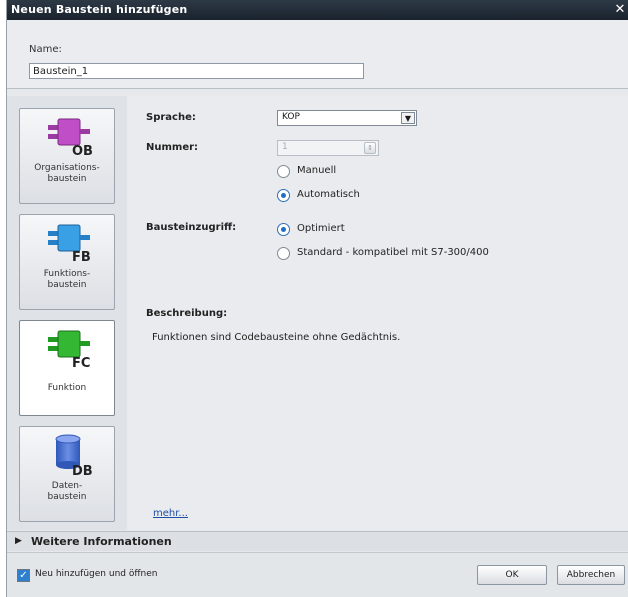  I want to click on radio-optimized: Optimiert, so click(397, 230).